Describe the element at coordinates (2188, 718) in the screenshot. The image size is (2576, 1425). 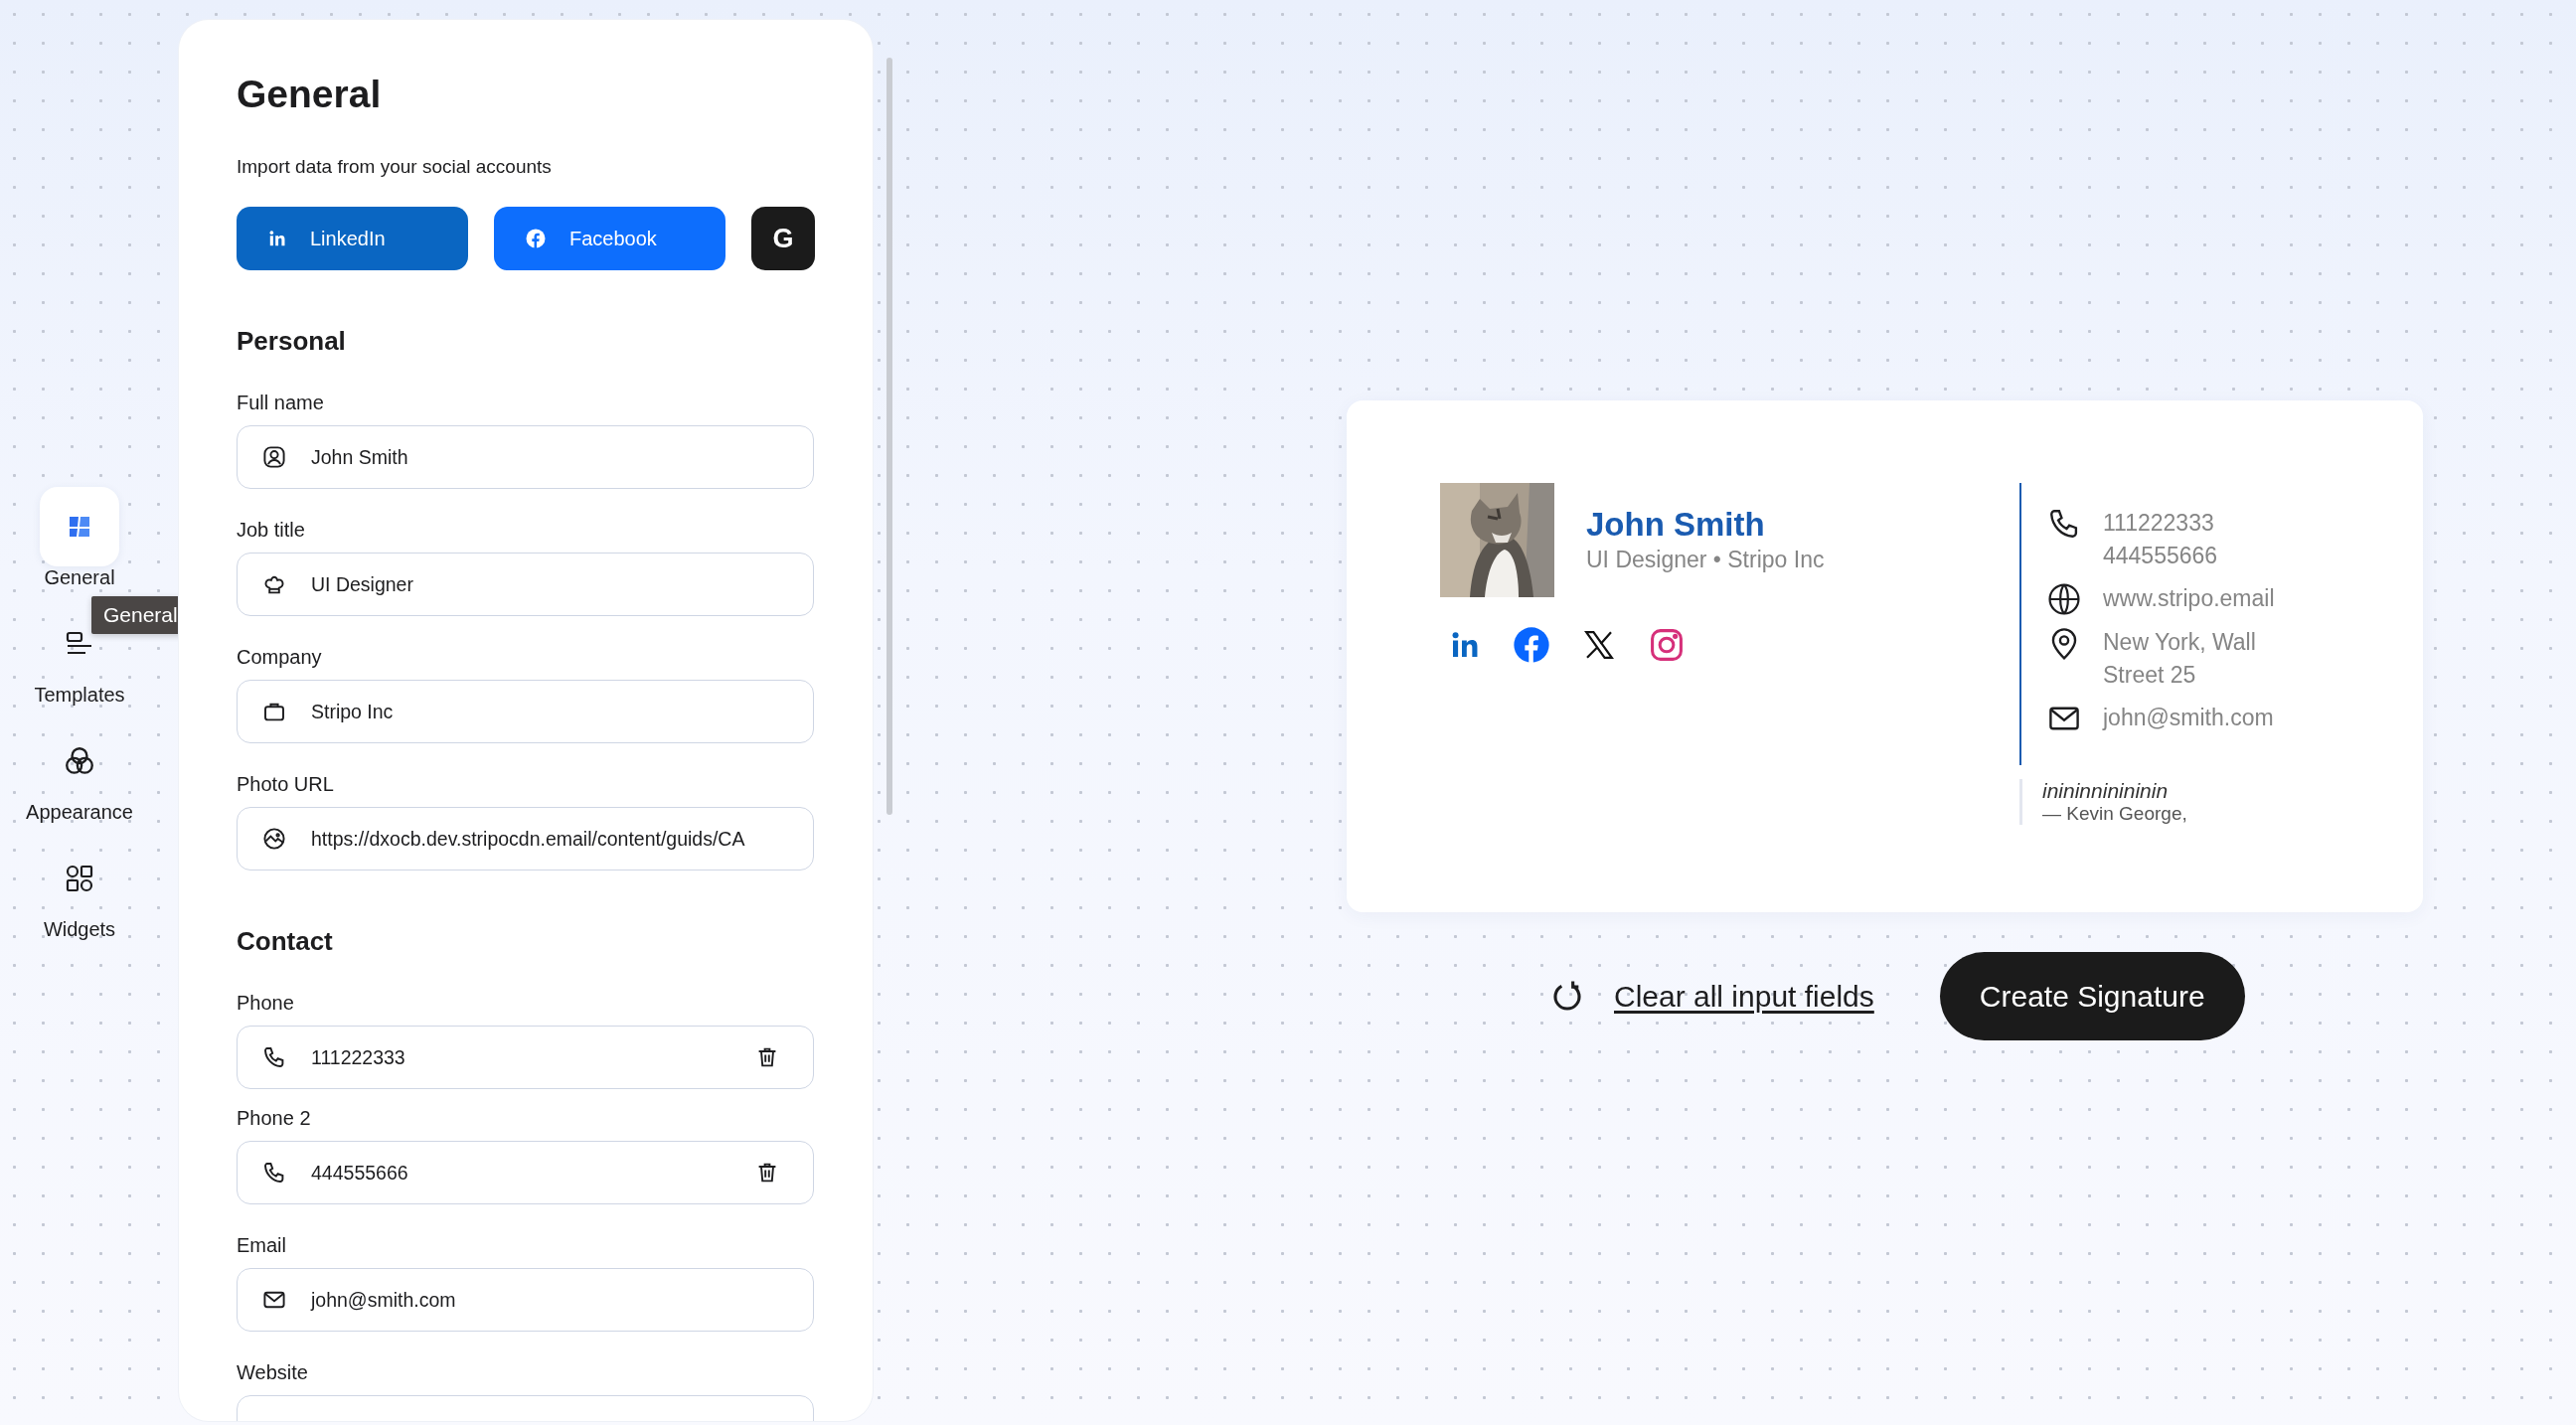
I see `contact-text: john@smith.com` at that location.